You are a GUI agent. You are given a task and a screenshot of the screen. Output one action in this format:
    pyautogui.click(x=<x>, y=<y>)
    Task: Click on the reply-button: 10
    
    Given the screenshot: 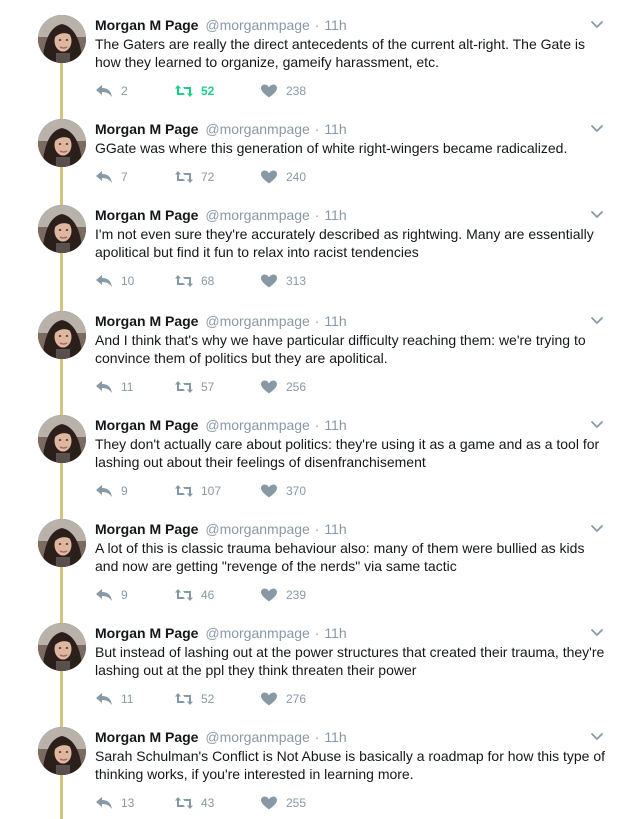 What is the action you would take?
    pyautogui.click(x=114, y=281)
    